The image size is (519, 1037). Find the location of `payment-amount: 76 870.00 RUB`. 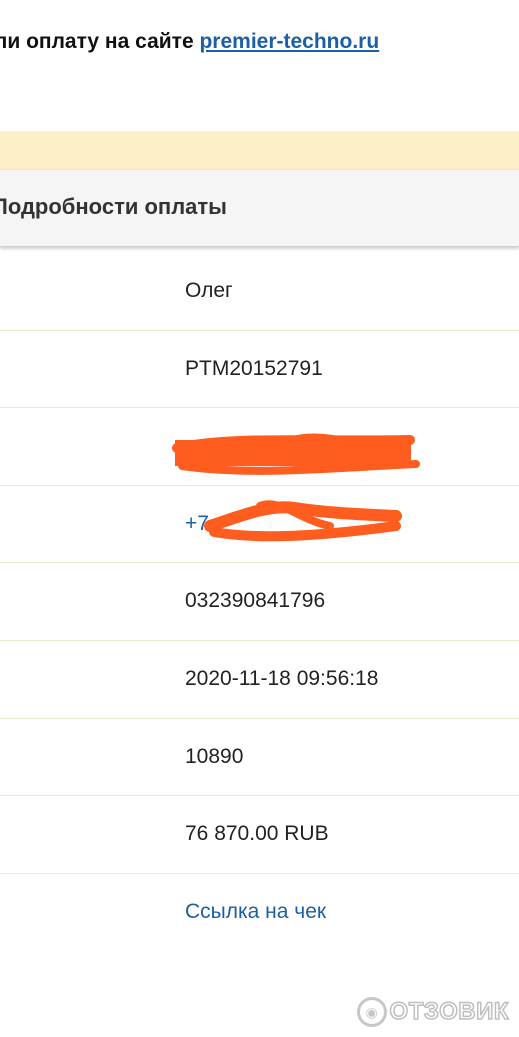

payment-amount: 76 870.00 RUB is located at coordinates (257, 834).